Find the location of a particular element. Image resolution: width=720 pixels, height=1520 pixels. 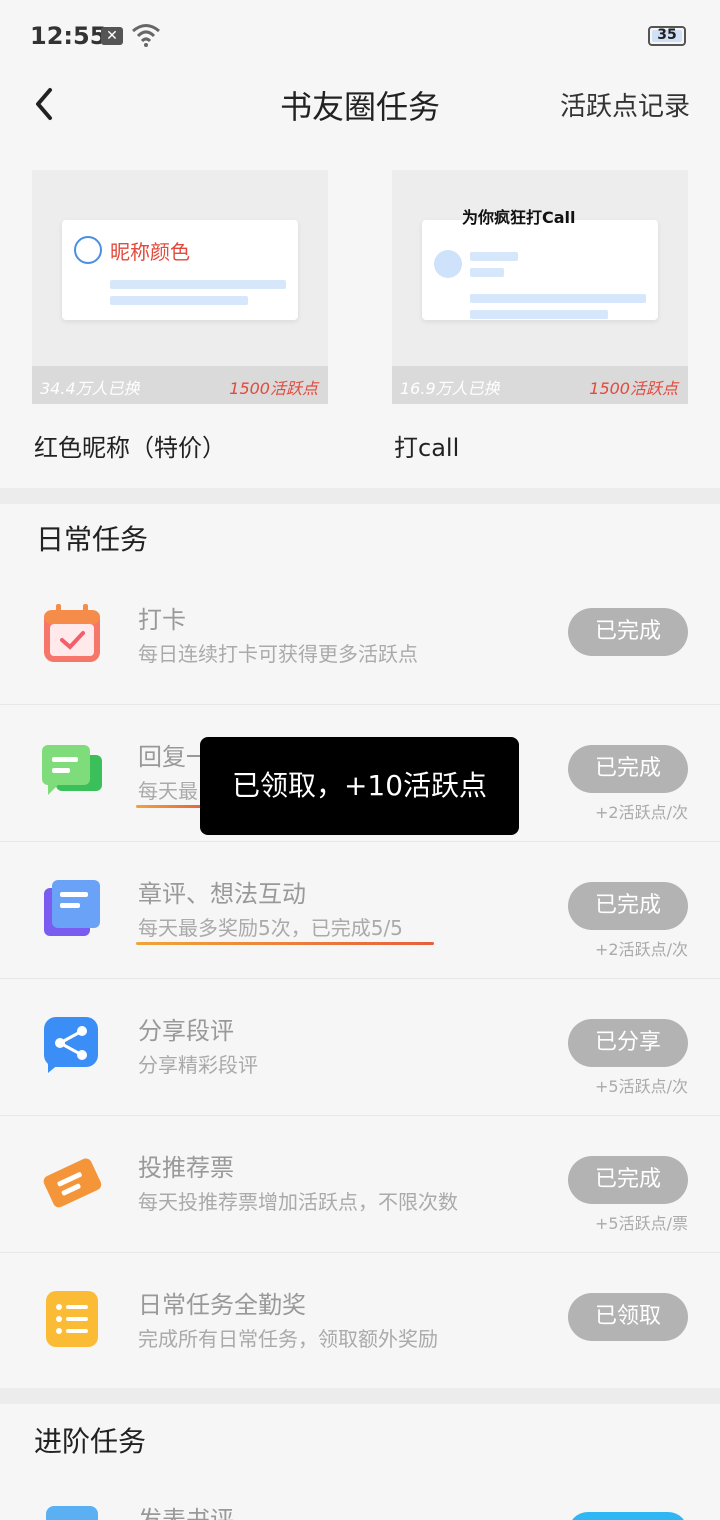

section-title: 日常任务 is located at coordinates (92, 539).